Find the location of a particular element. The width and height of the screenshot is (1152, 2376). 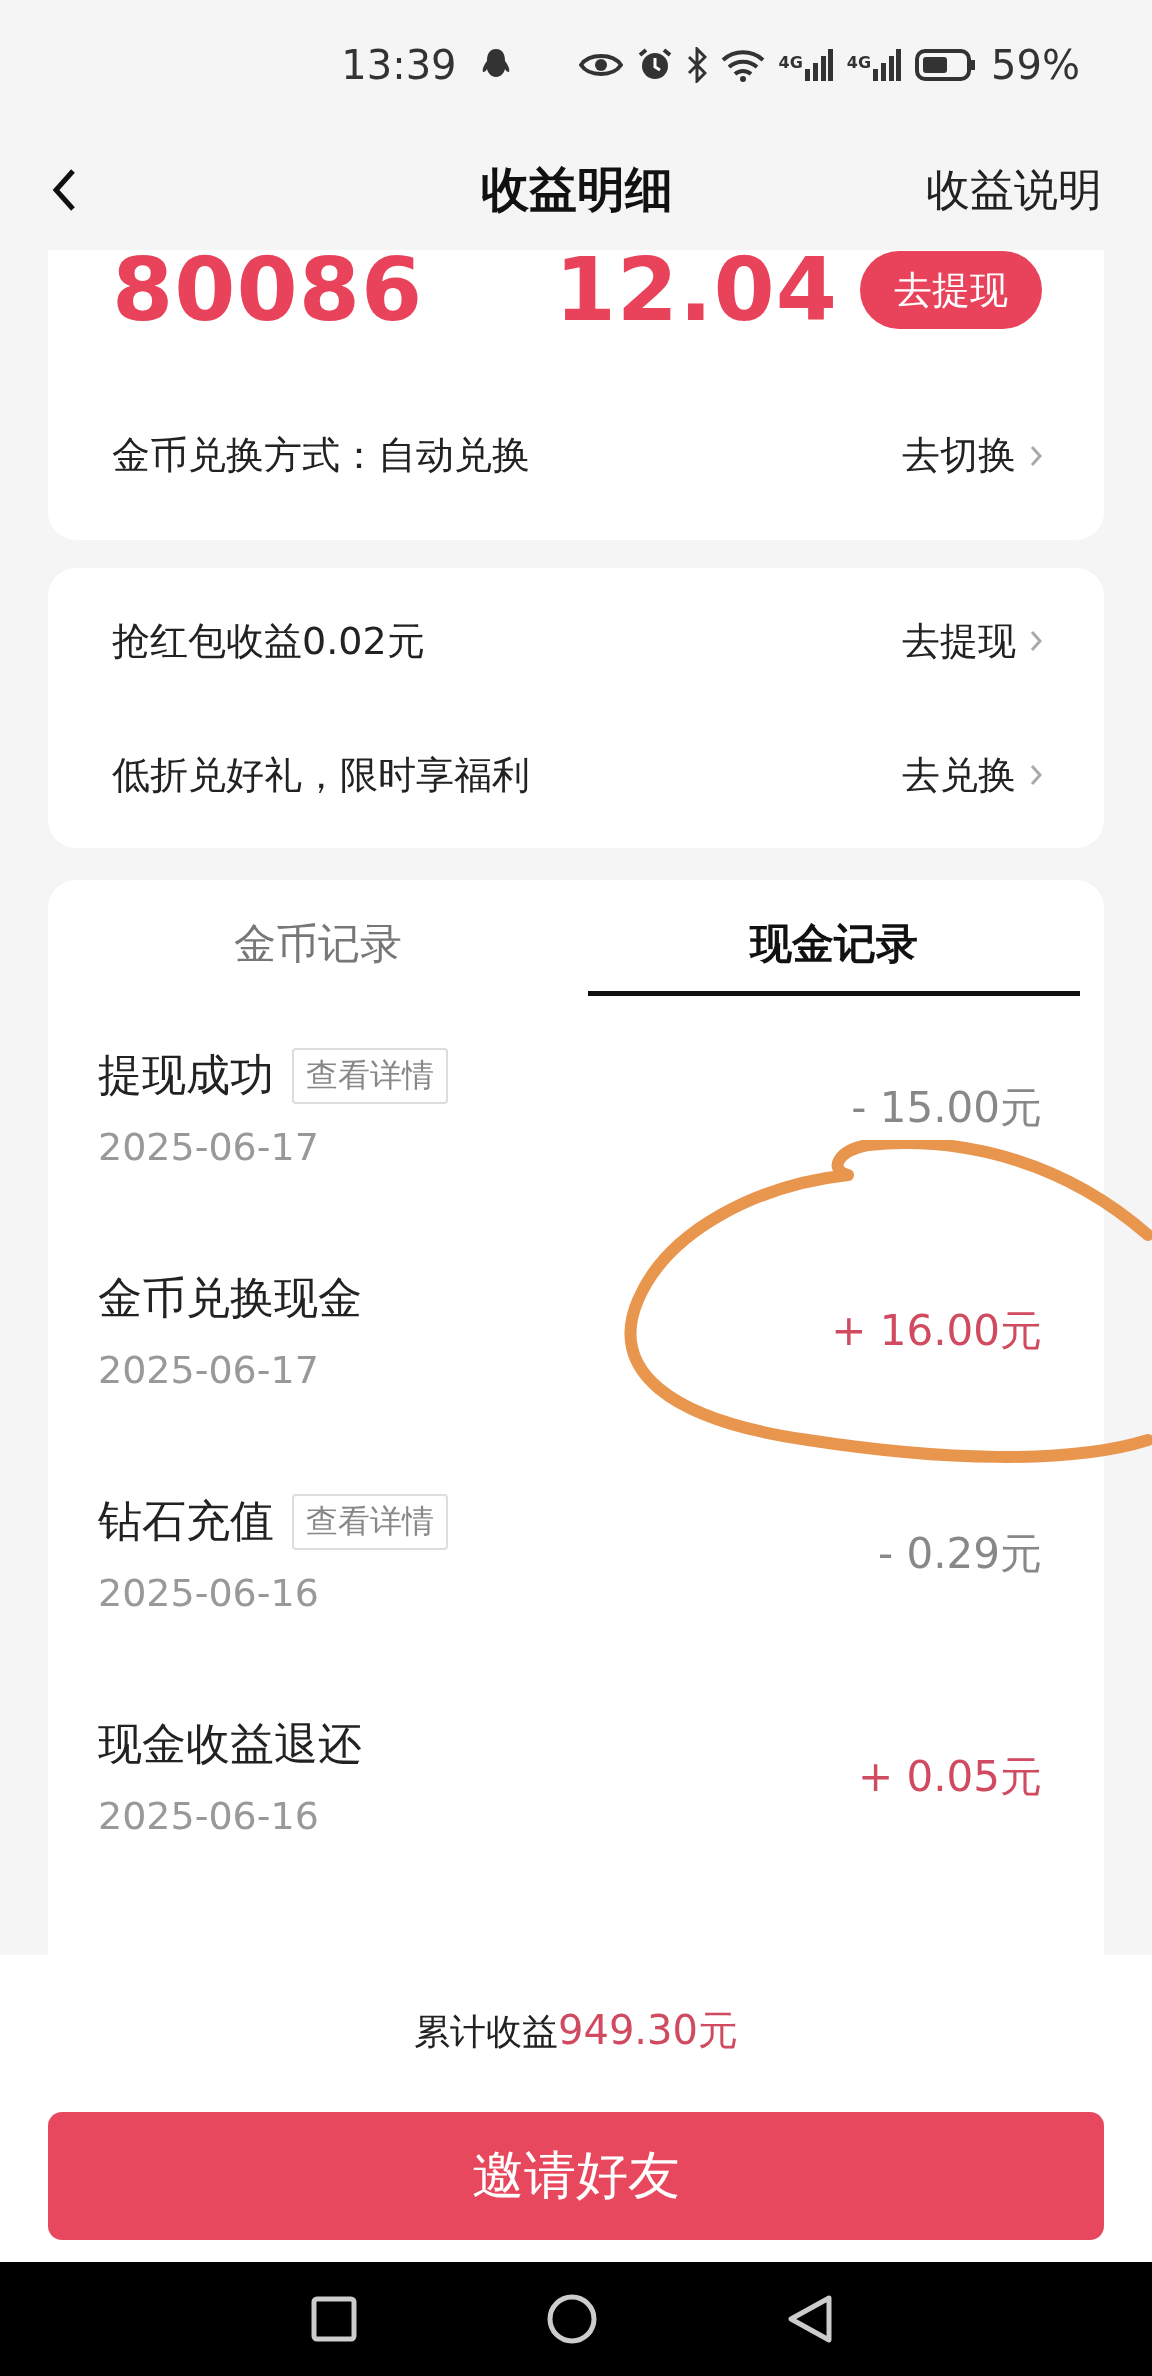

total-earnings-value: 949.30元 is located at coordinates (648, 2030).